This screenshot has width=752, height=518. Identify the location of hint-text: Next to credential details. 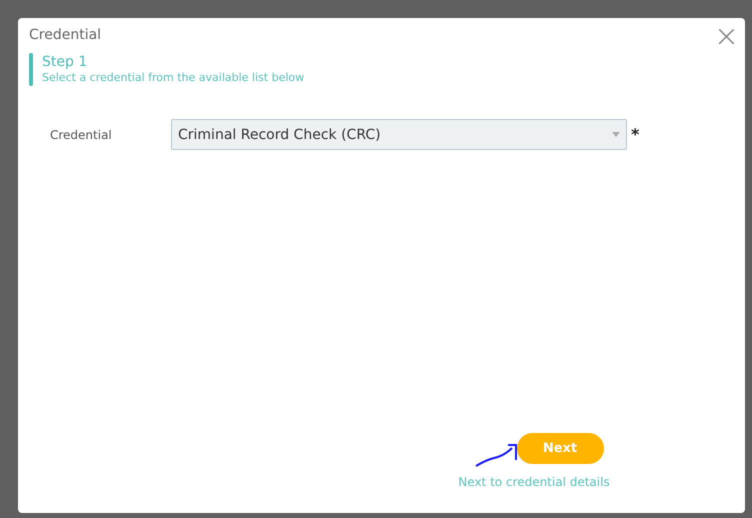
(534, 482).